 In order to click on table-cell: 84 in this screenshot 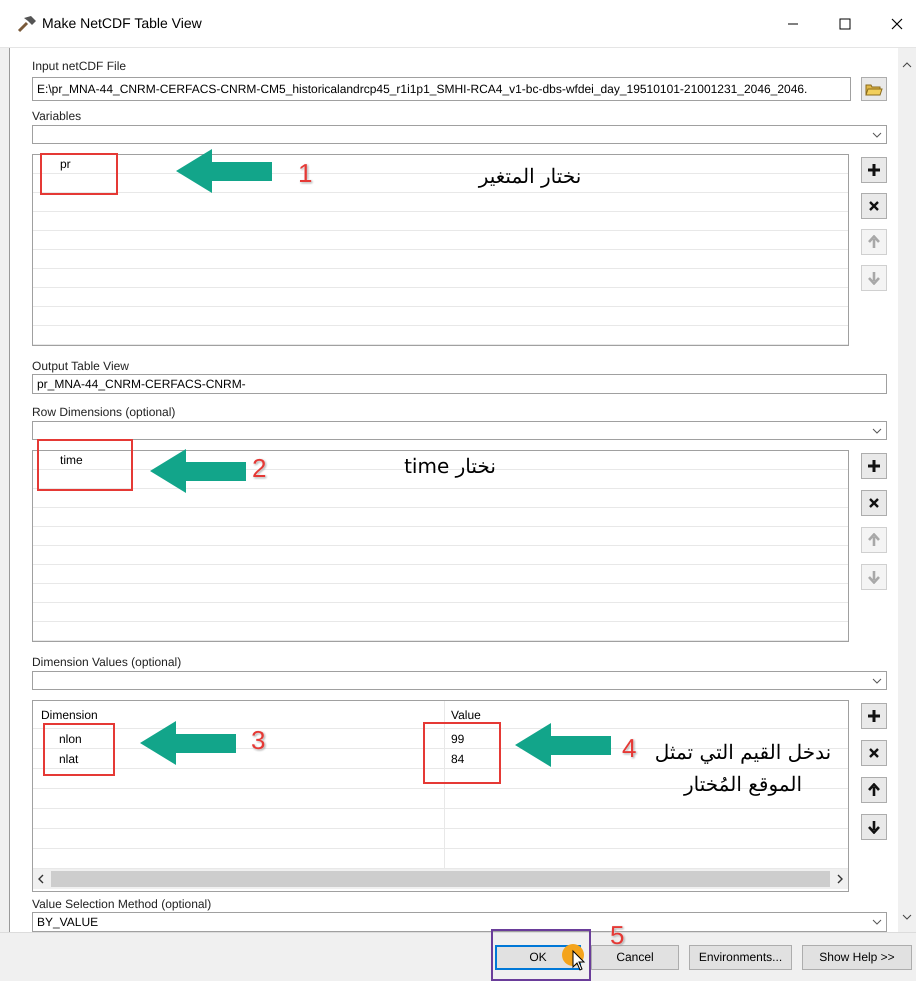, I will do `click(457, 759)`.